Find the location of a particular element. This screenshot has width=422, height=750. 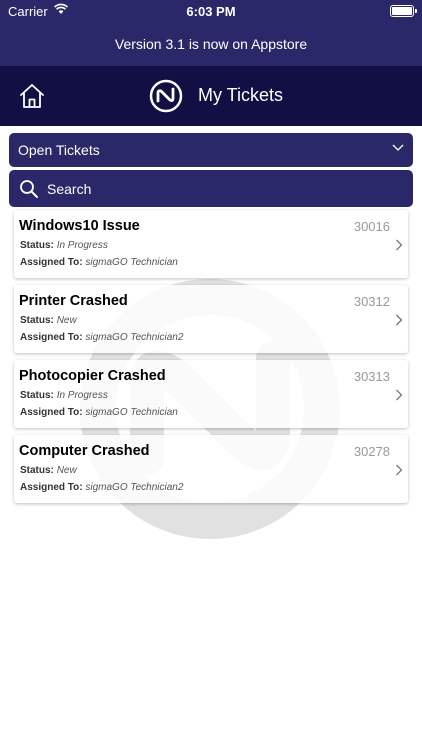

search-bar is located at coordinates (211, 188).